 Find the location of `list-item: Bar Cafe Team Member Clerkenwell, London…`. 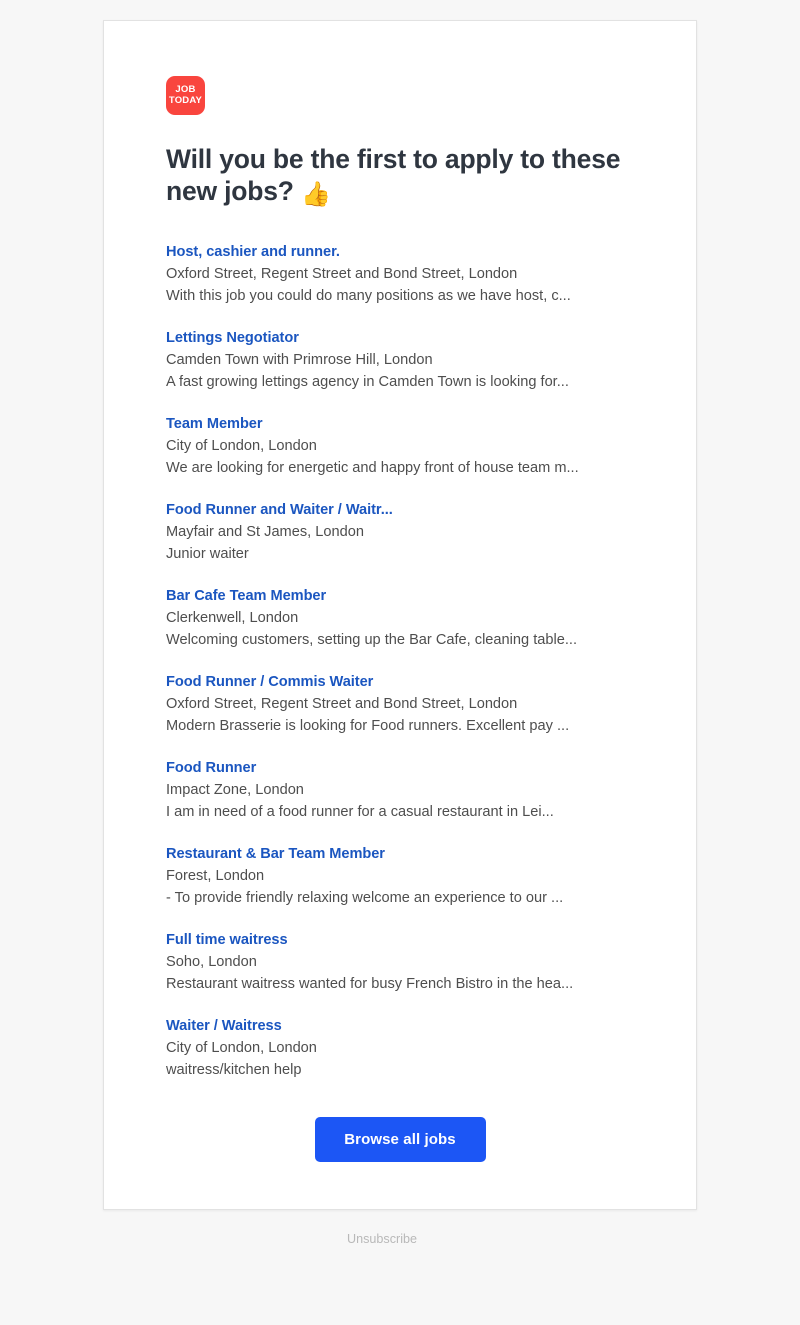

list-item: Bar Cafe Team Member Clerkenwell, London… is located at coordinates (400, 618).